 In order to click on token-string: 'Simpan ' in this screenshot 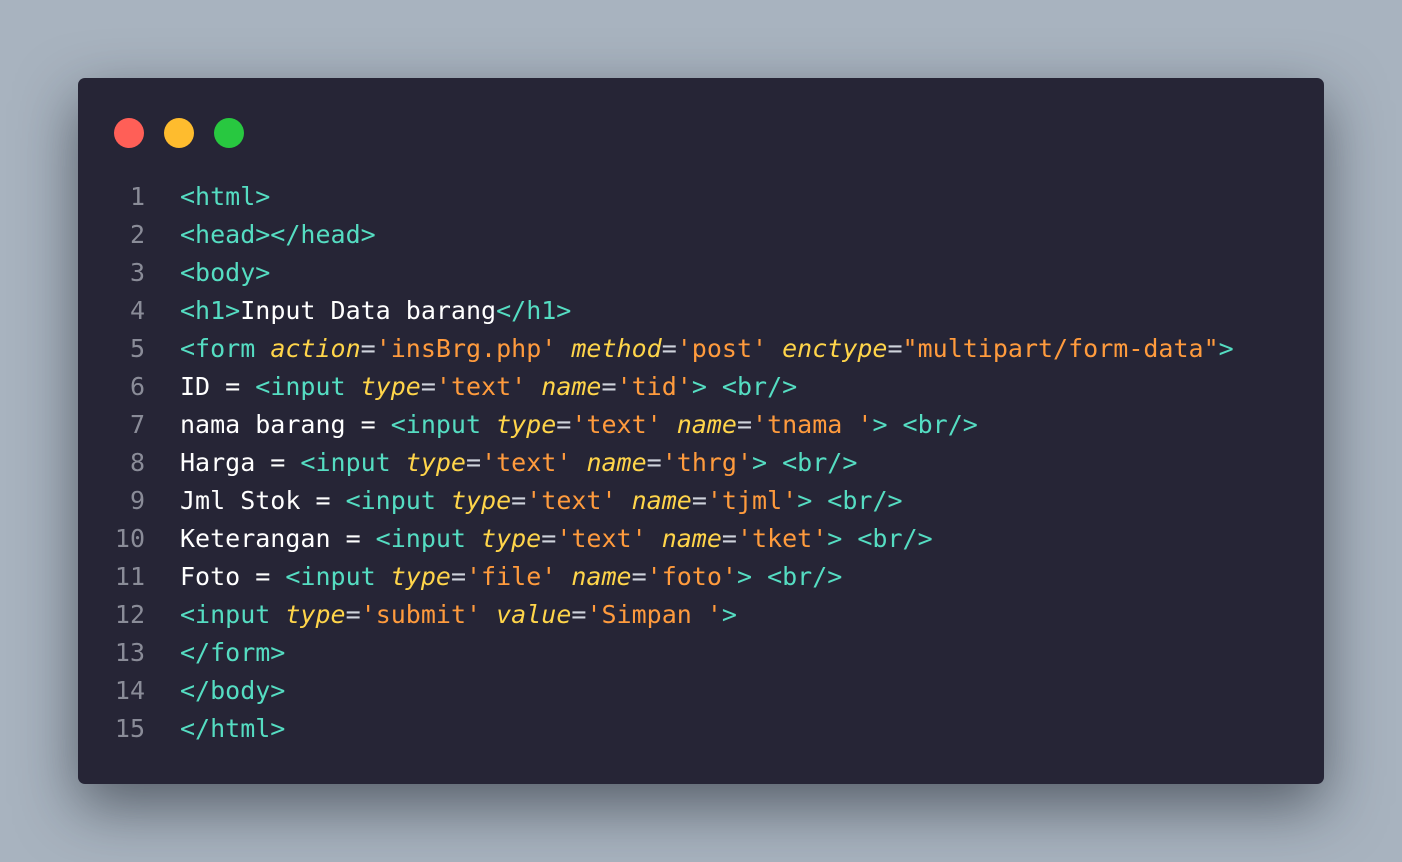, I will do `click(654, 614)`.